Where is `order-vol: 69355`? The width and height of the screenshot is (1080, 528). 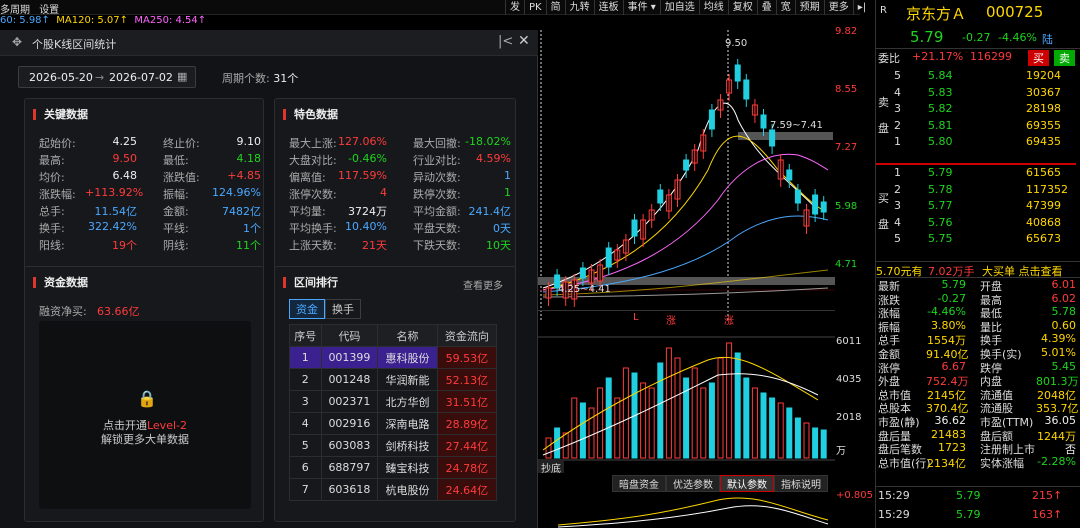
order-vol: 69355 is located at coordinates (1043, 125).